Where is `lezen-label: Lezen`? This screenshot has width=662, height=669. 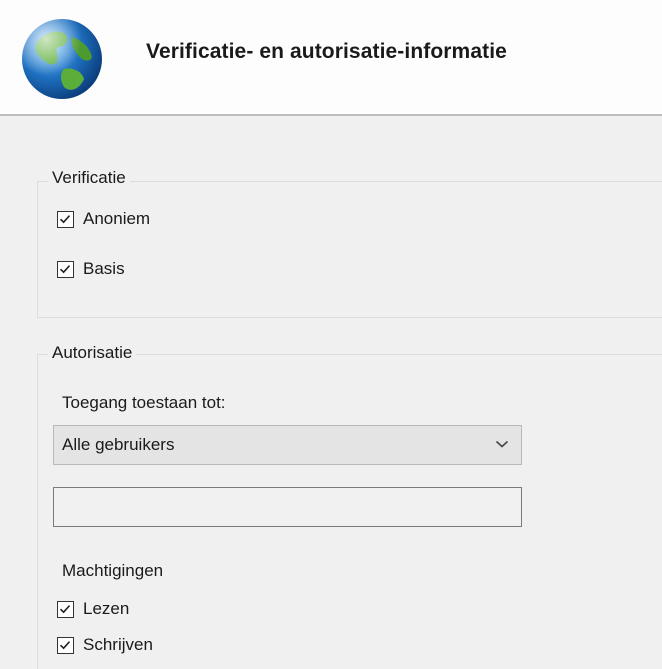 lezen-label: Lezen is located at coordinates (106, 608).